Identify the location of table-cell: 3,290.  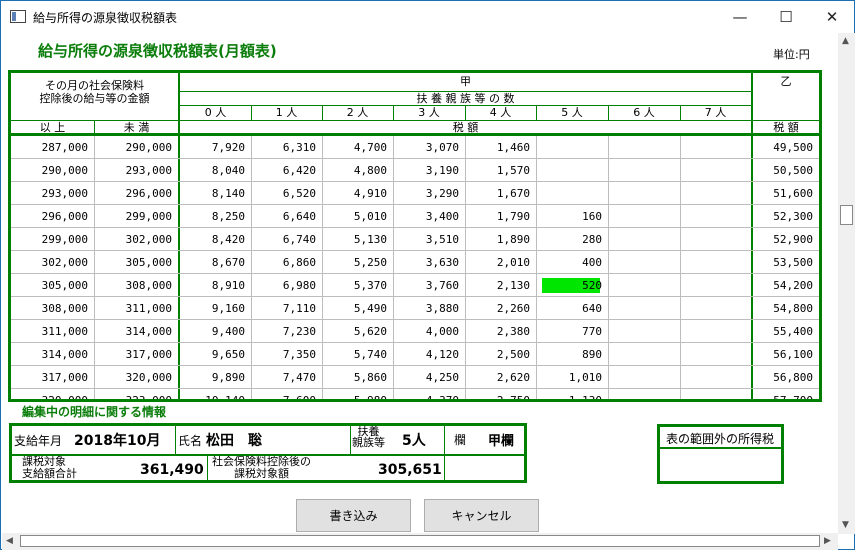
(429, 193).